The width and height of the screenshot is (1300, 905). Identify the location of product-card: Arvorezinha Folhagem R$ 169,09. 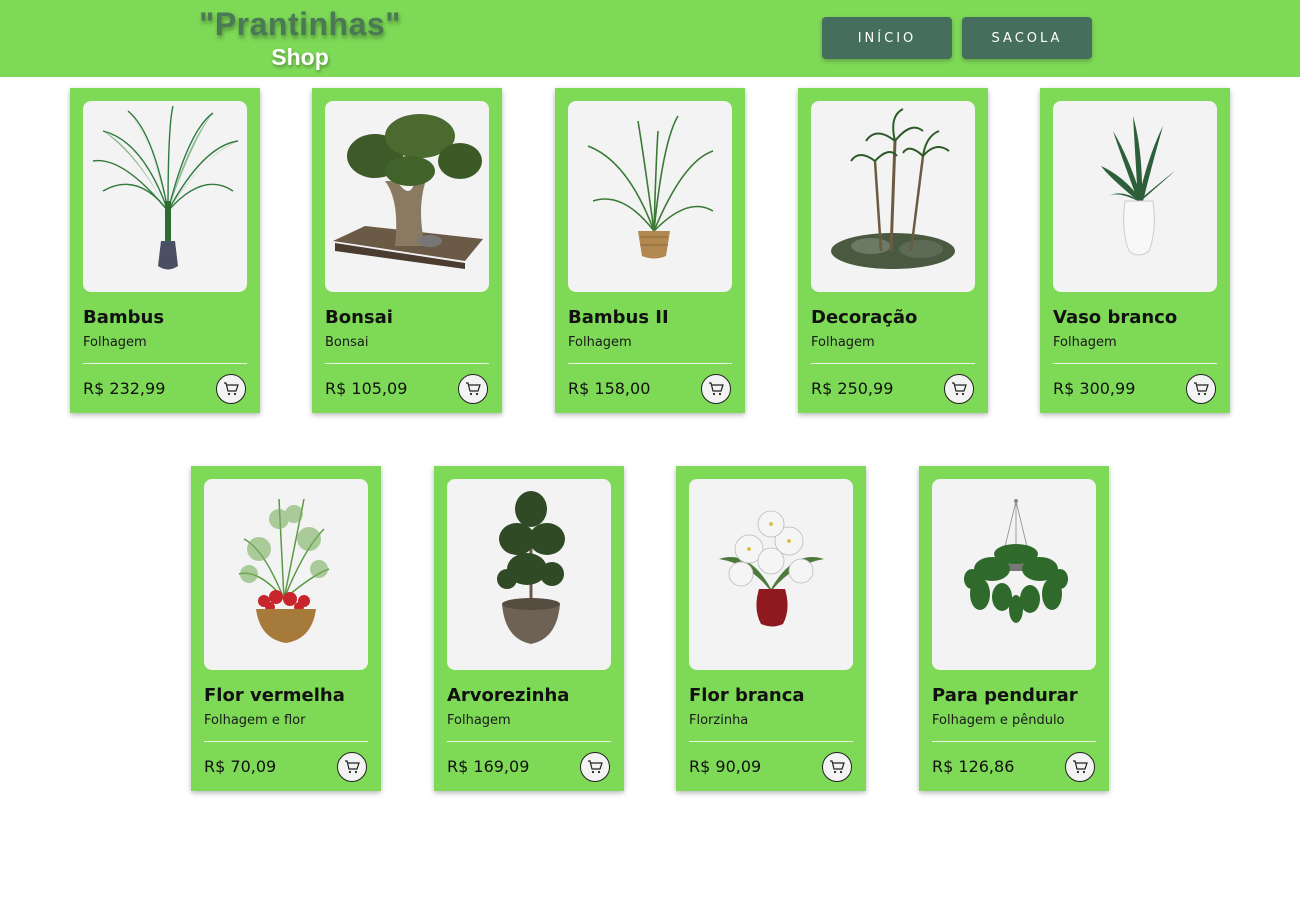
(529, 628).